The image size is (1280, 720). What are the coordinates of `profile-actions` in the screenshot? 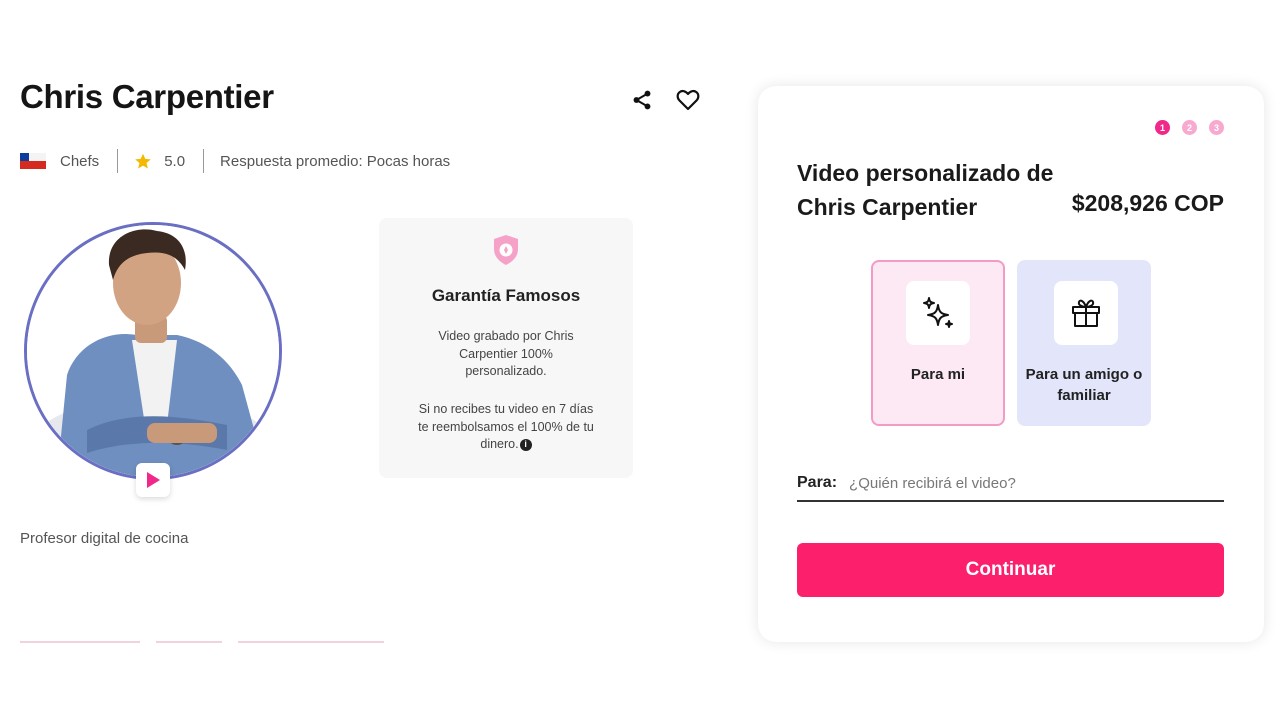 It's located at (665, 100).